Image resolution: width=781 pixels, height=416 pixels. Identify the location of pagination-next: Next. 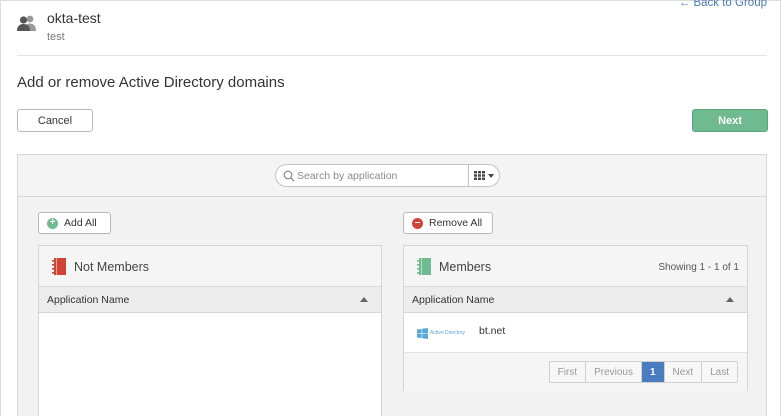
(684, 372).